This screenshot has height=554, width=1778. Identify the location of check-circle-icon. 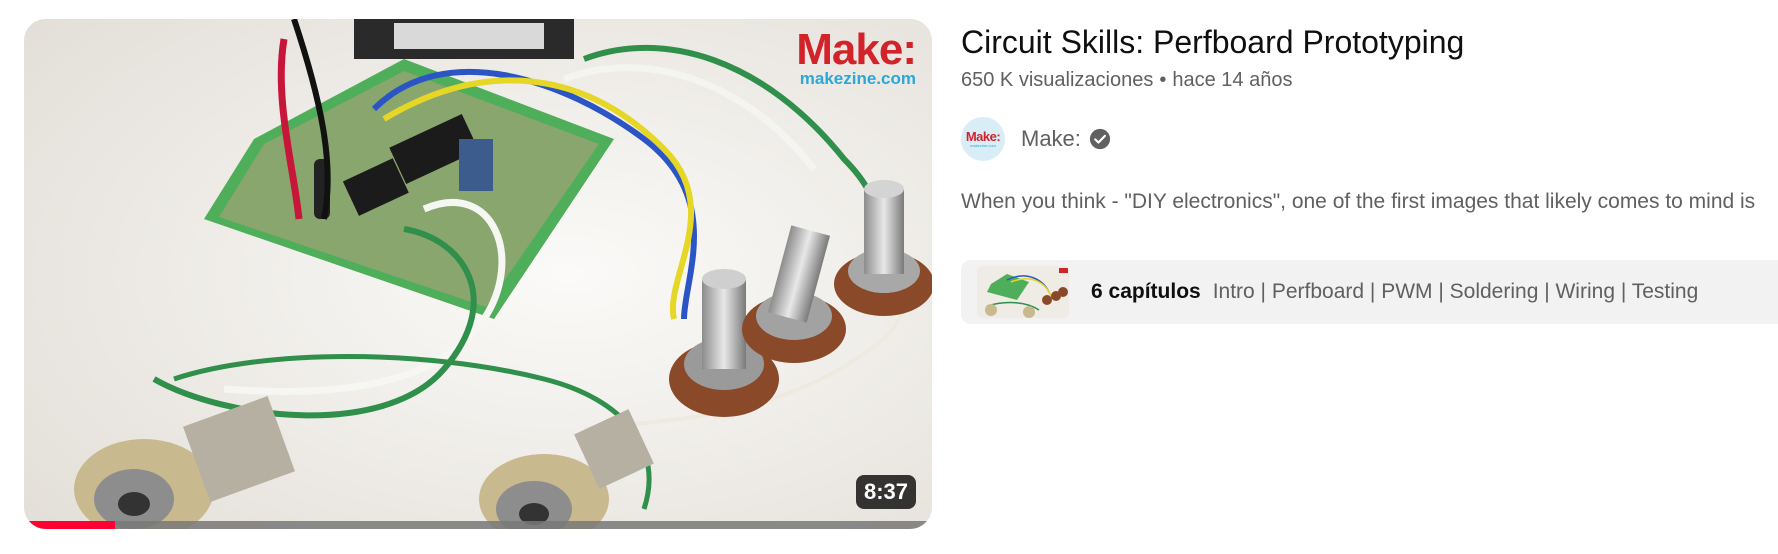
(1100, 139).